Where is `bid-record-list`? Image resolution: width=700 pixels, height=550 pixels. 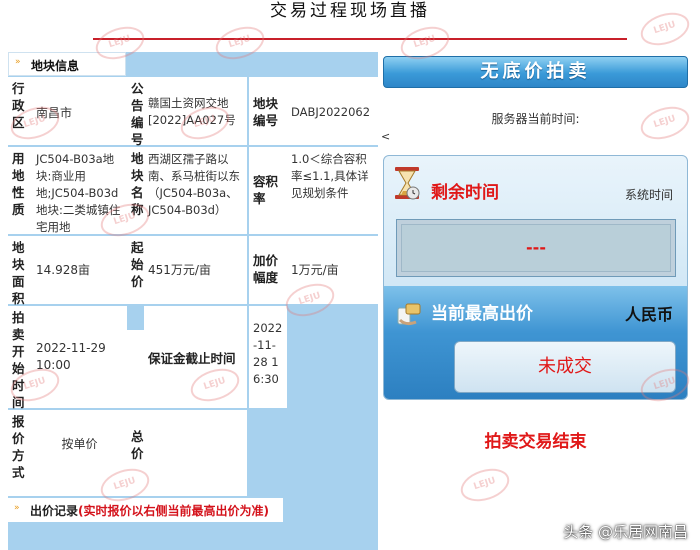
bid-record-list is located at coordinates (193, 536).